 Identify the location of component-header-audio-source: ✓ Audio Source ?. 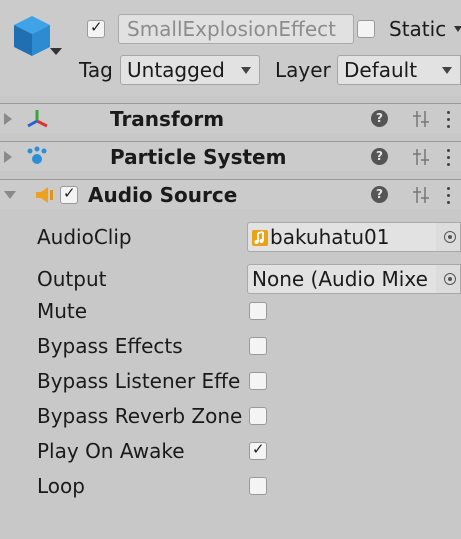
(230, 194).